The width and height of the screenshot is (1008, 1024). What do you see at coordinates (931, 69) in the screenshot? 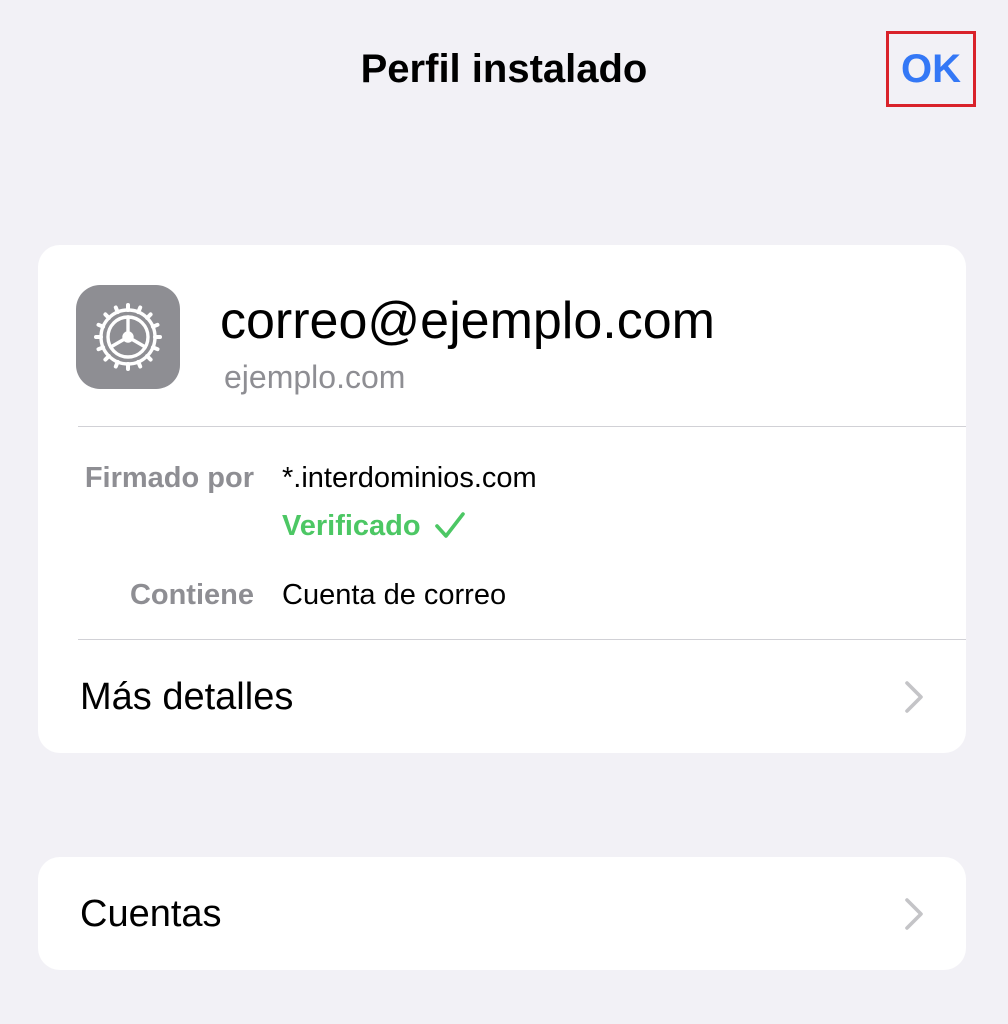
I see `ok-button: OK` at bounding box center [931, 69].